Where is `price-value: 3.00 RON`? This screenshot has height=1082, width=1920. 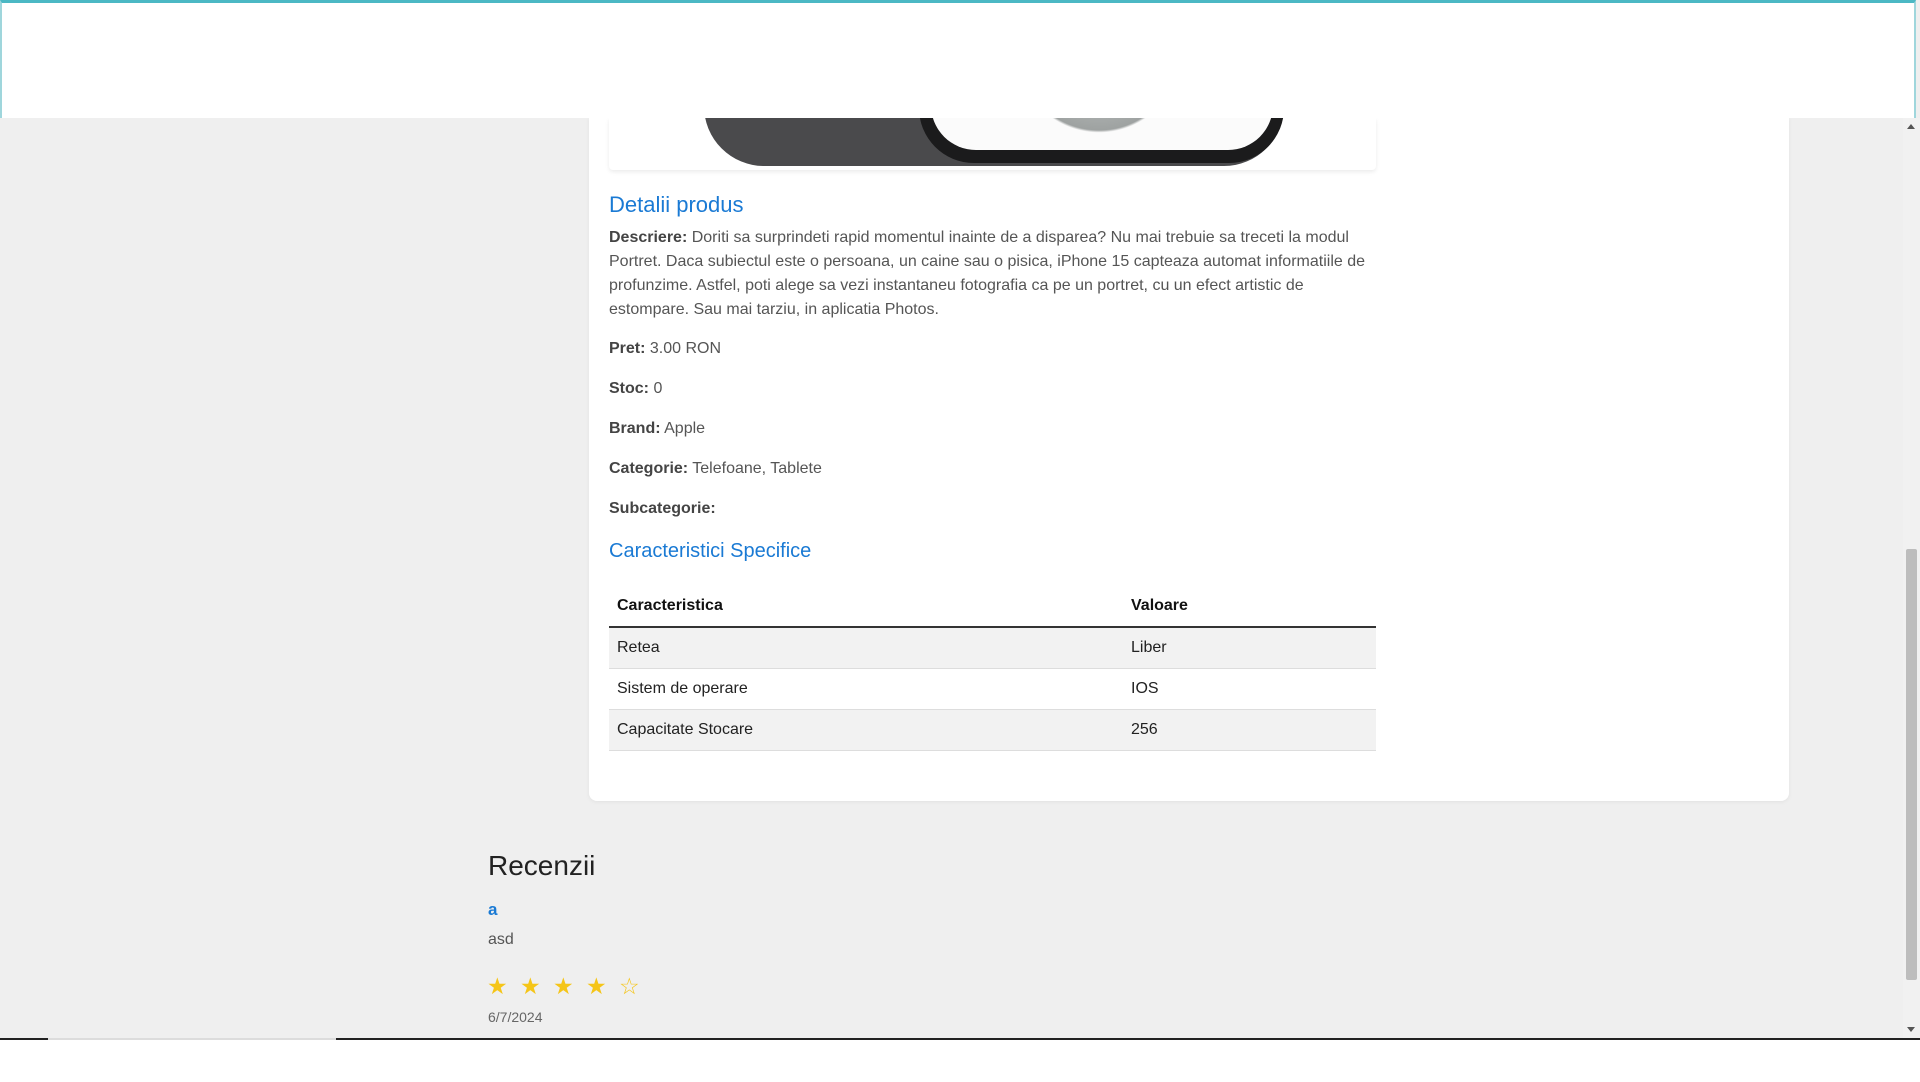
price-value: 3.00 RON is located at coordinates (683, 348).